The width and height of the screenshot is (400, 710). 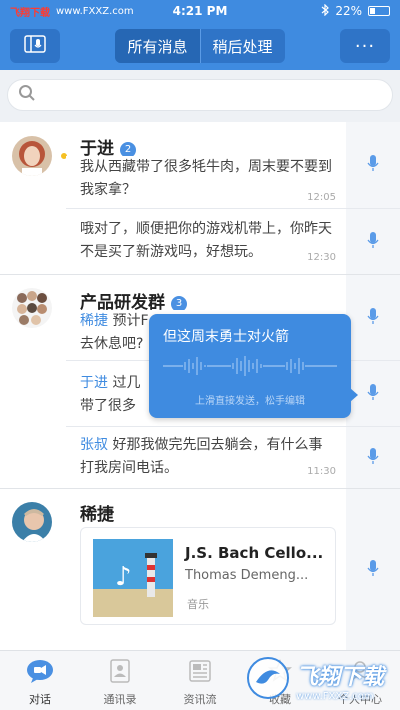 I want to click on search-bar, so click(x=200, y=96).